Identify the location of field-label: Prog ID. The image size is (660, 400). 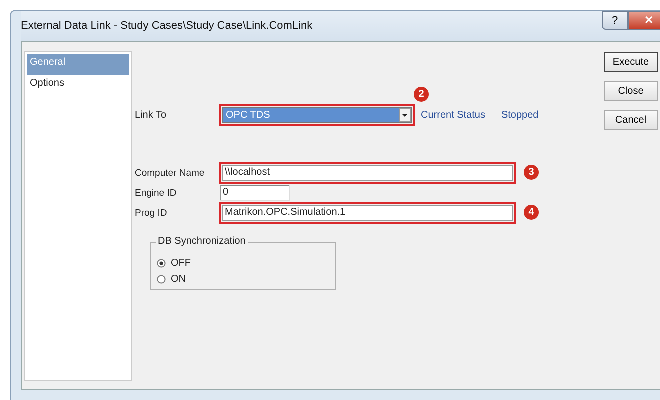
(151, 213).